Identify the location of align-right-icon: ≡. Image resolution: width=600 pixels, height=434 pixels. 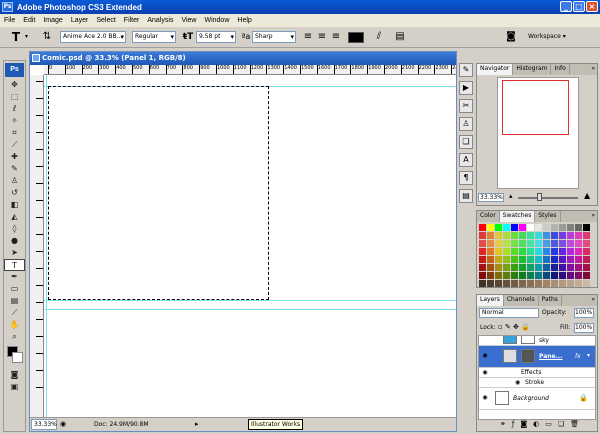
(336, 37).